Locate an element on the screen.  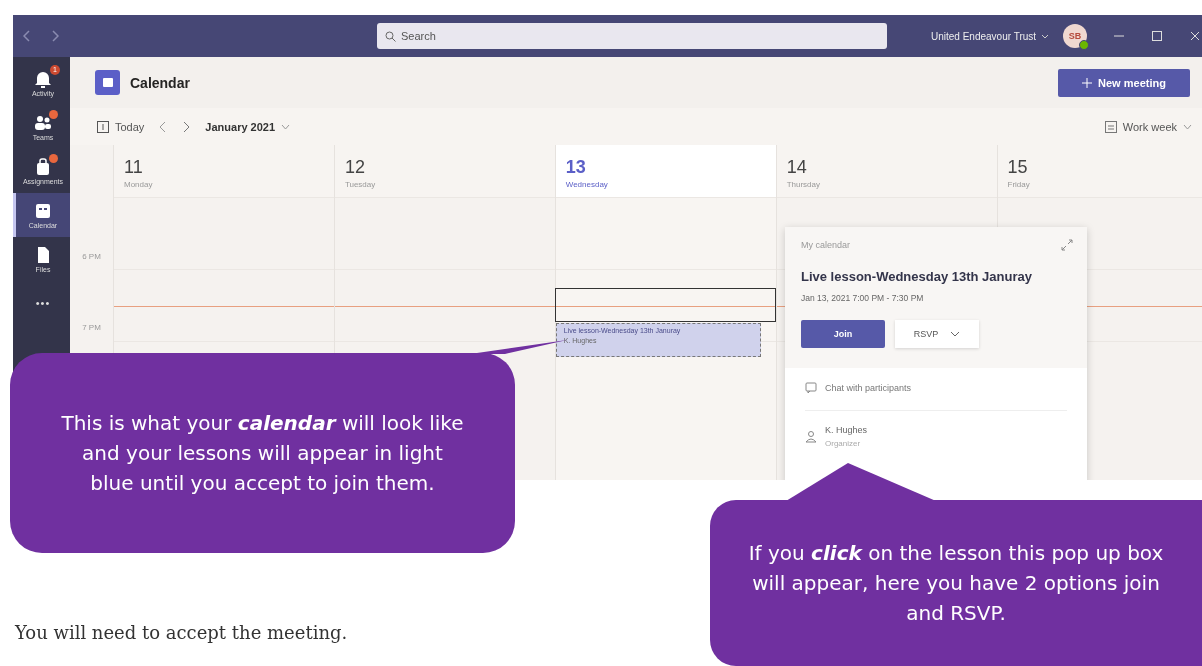
organizer-name: K. Hughes is located at coordinates (846, 430).